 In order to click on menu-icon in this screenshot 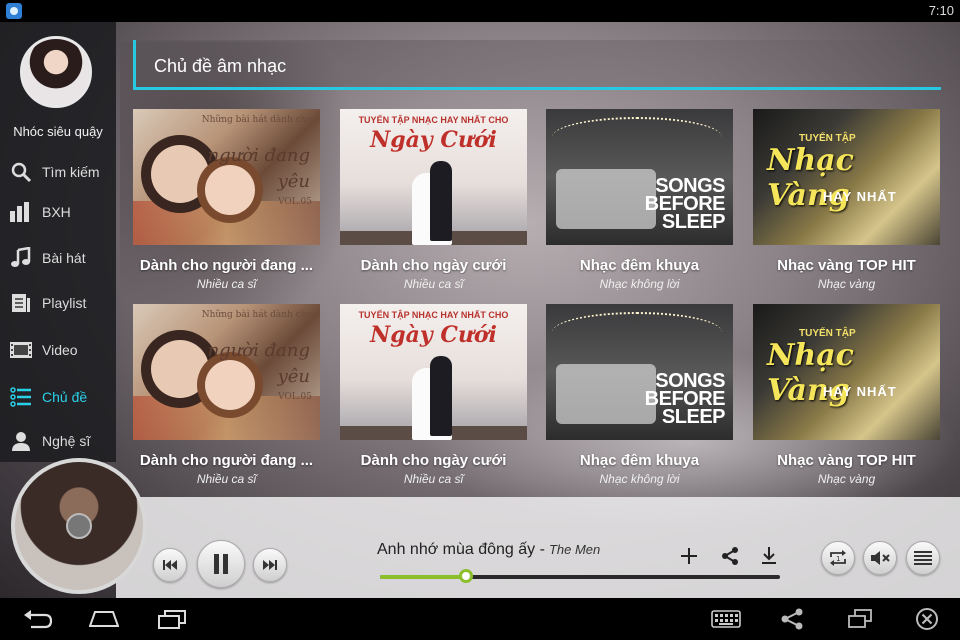, I will do `click(923, 558)`.